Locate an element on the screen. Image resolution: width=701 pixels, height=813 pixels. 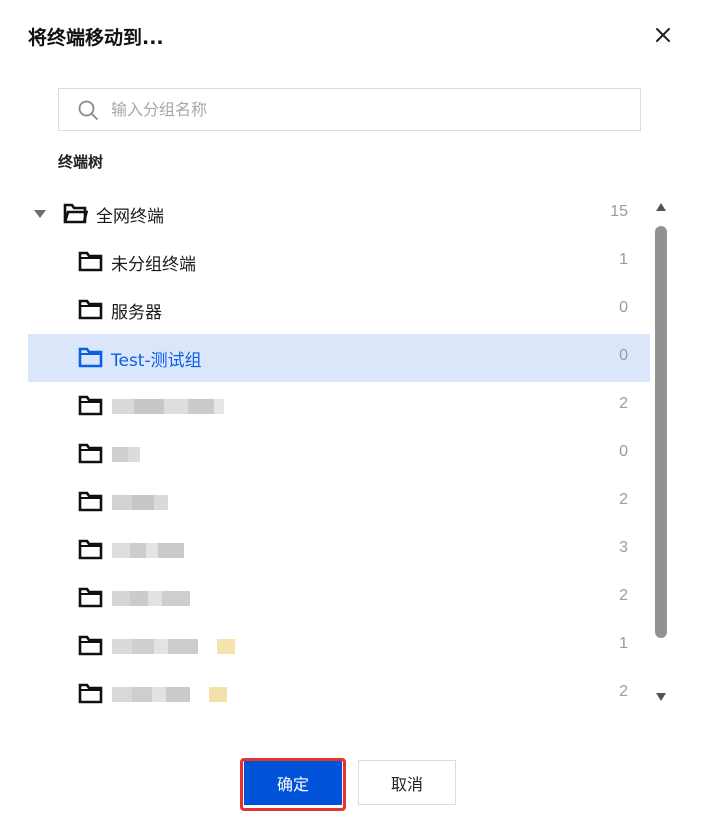
tree-node-label: 全网终端 is located at coordinates (130, 217).